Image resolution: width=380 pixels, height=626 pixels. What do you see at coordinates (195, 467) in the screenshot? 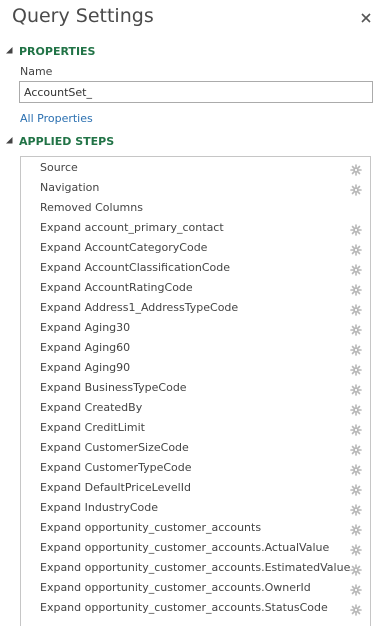
I see `applied-step: Expand CustomerTypeCode` at bounding box center [195, 467].